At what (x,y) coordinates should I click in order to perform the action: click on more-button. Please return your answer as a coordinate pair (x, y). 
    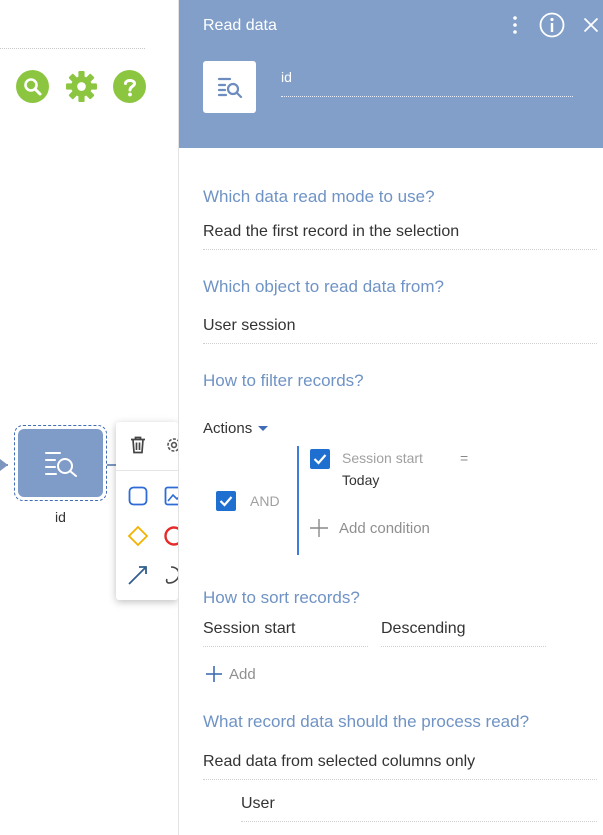
    Looking at the image, I should click on (515, 25).